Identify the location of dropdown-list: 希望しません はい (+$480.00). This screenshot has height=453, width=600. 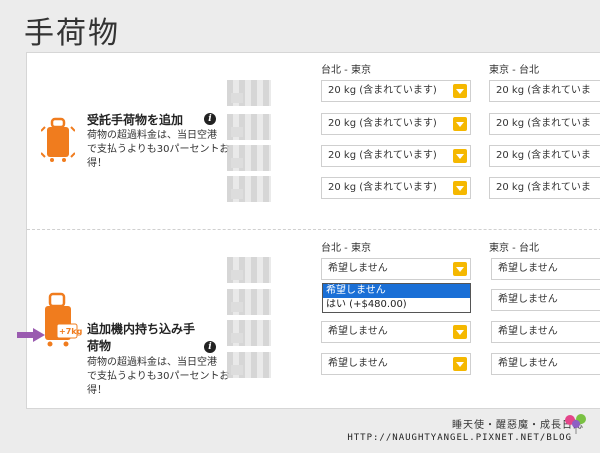
(396, 298).